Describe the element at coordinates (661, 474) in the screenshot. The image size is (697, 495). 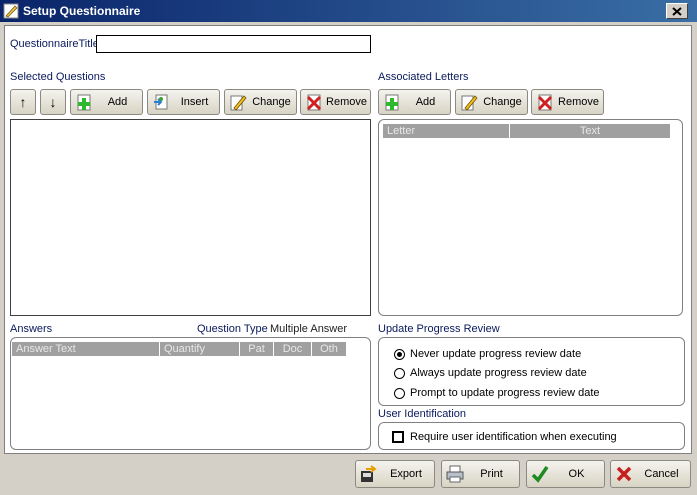
I see `cancel-label: Cancel` at that location.